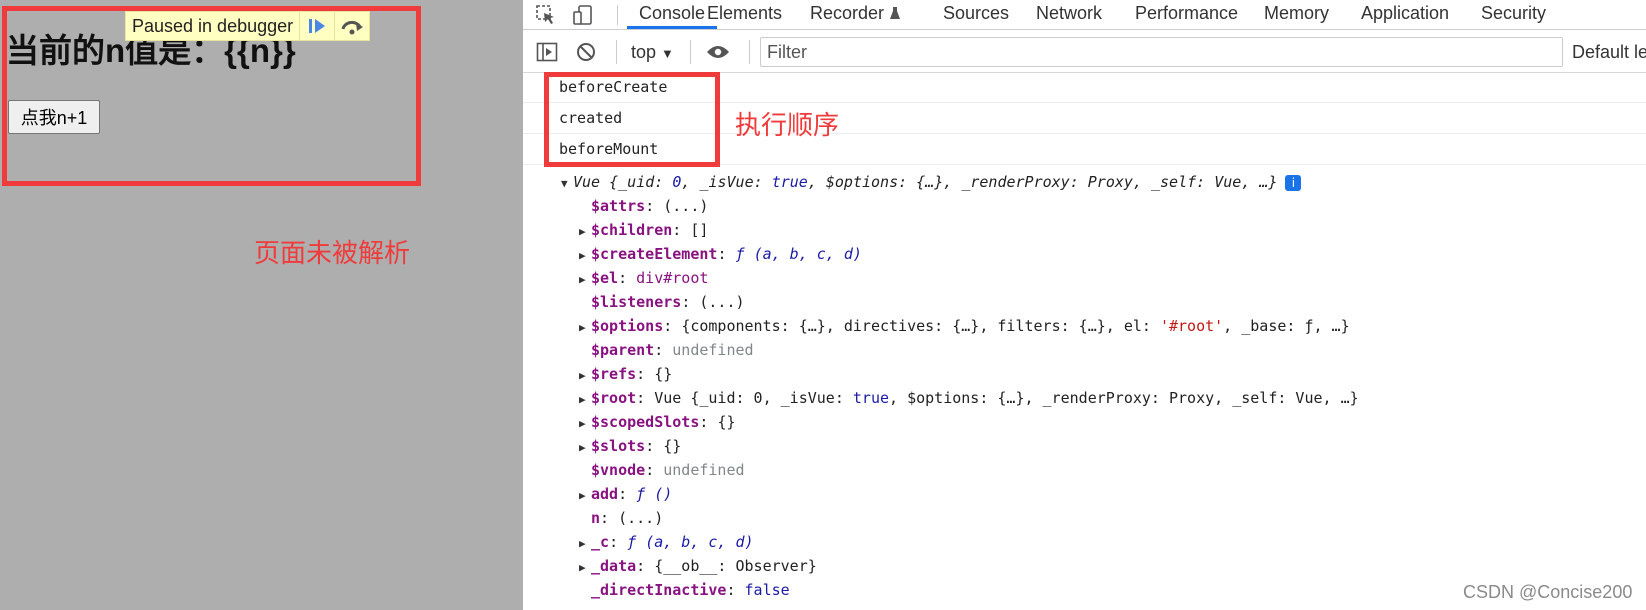  I want to click on property-key: $refs, so click(614, 374).